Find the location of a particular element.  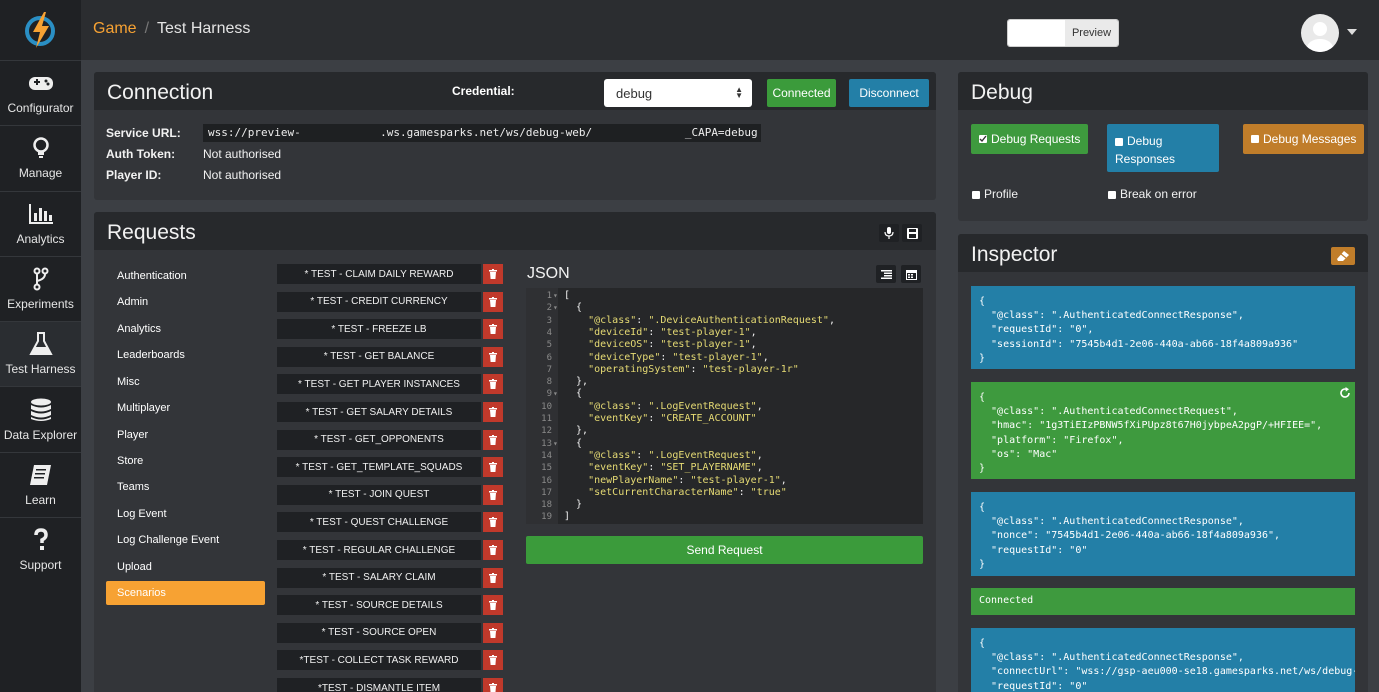

category-store: Store is located at coordinates (185, 461).